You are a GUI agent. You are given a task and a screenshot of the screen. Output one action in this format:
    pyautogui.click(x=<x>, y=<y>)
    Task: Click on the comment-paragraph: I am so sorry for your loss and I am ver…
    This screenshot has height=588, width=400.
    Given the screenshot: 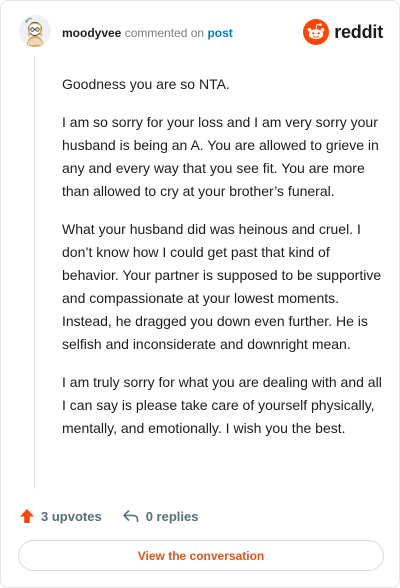 What is the action you would take?
    pyautogui.click(x=220, y=156)
    